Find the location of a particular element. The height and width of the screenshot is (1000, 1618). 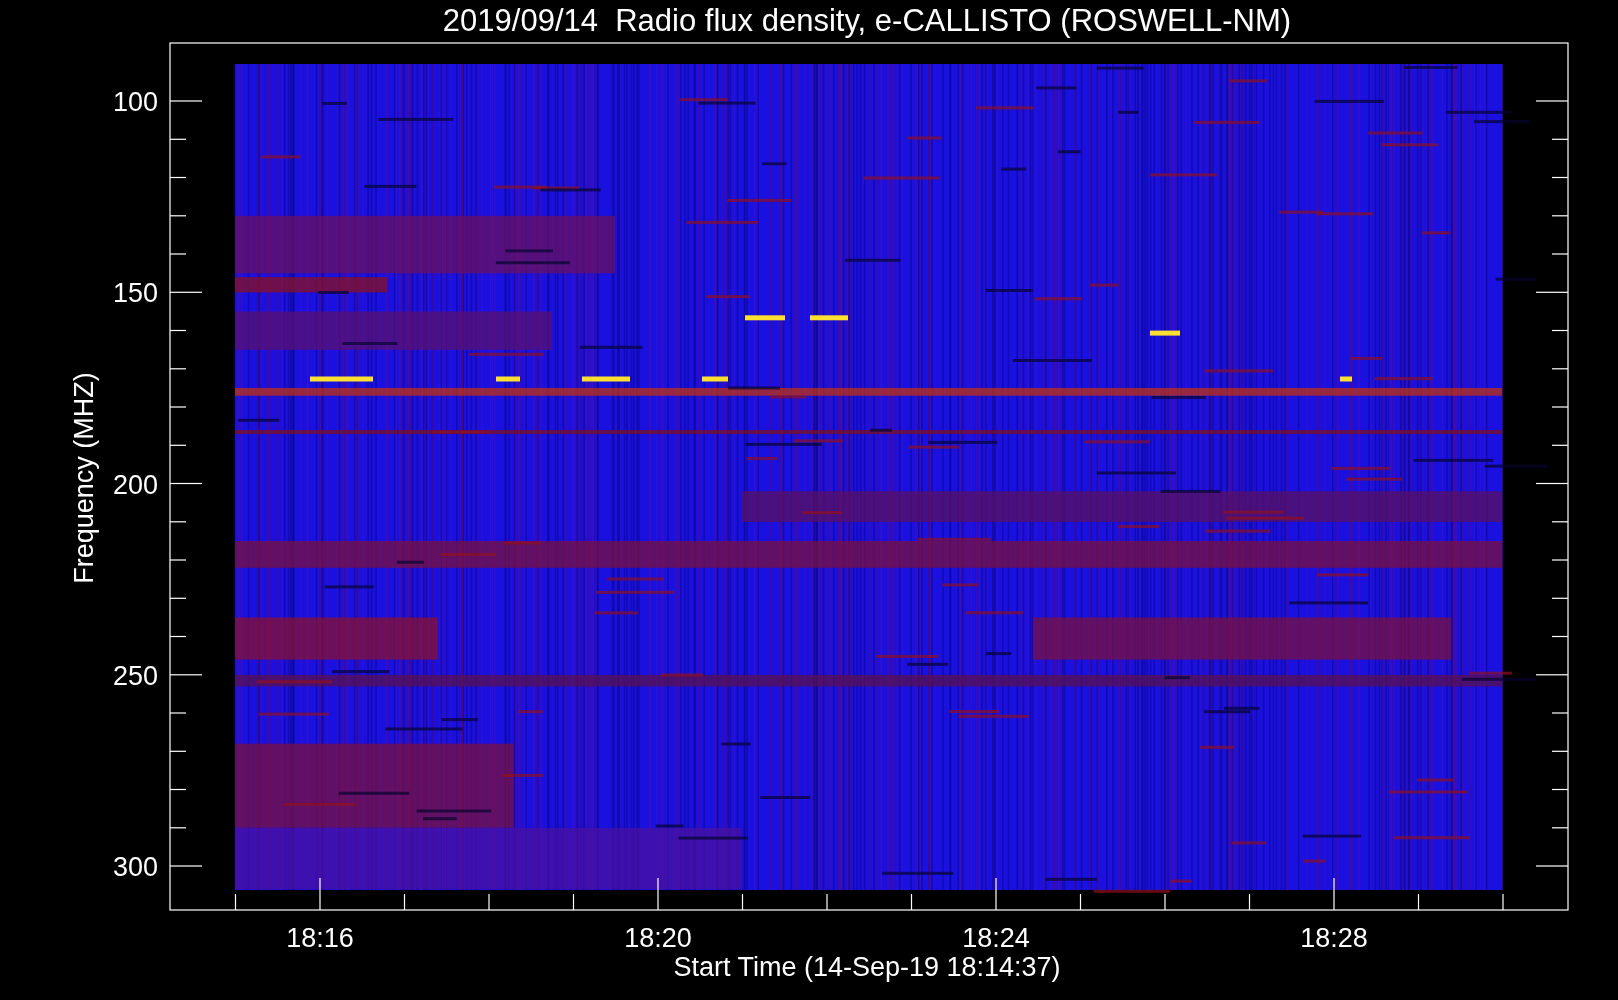

x-tick-label: 18:28 is located at coordinates (1334, 938).